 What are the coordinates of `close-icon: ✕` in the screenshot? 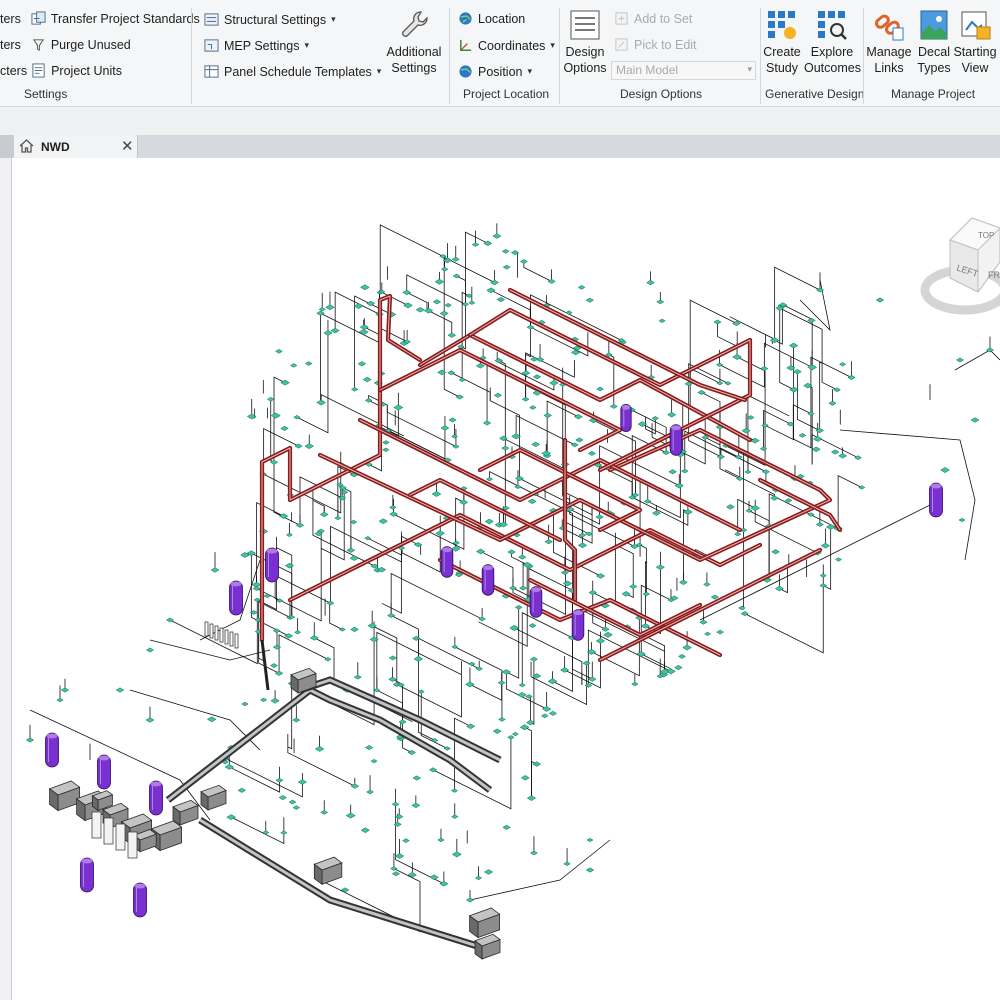 It's located at (127, 146).